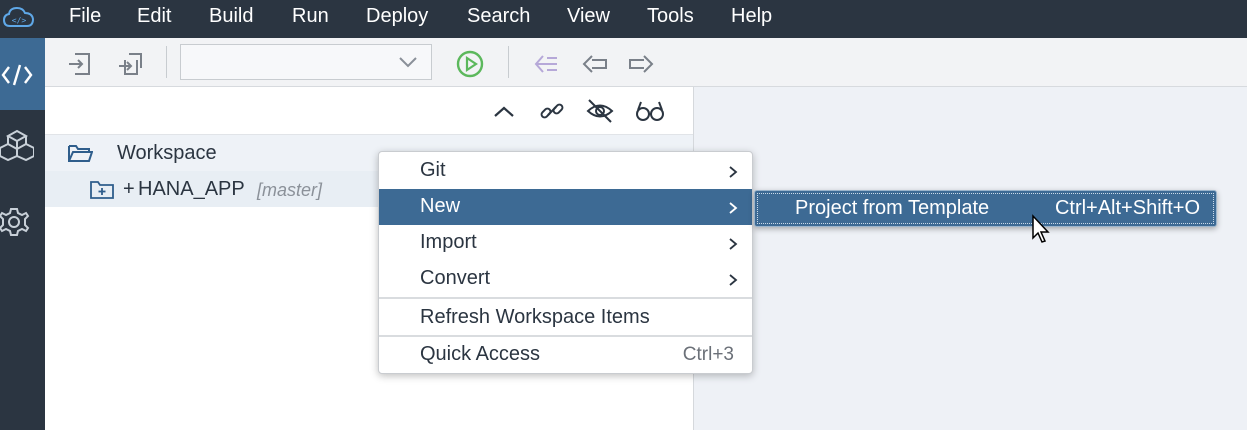 This screenshot has height=430, width=1247. I want to click on packages-icon, so click(17, 145).